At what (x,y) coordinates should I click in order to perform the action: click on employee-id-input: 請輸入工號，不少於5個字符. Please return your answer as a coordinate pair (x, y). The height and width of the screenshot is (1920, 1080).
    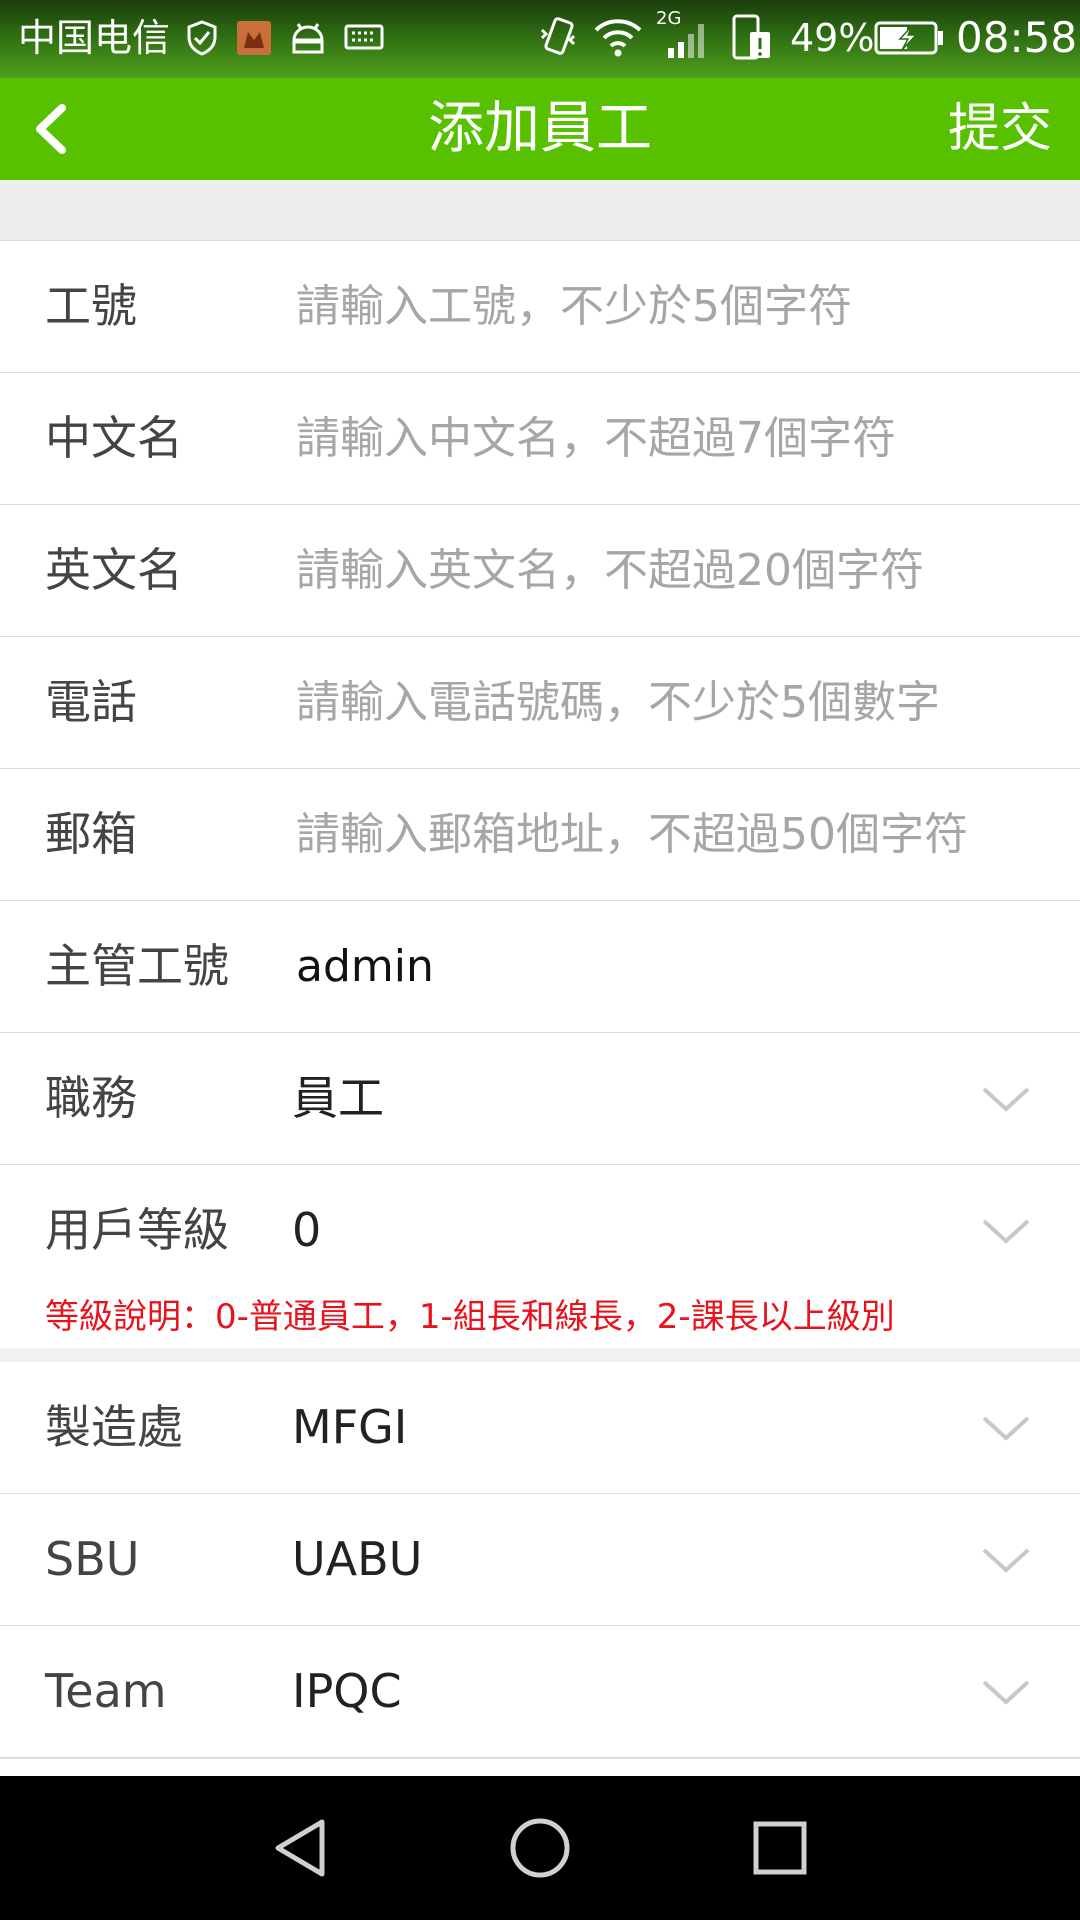
    Looking at the image, I should click on (666, 306).